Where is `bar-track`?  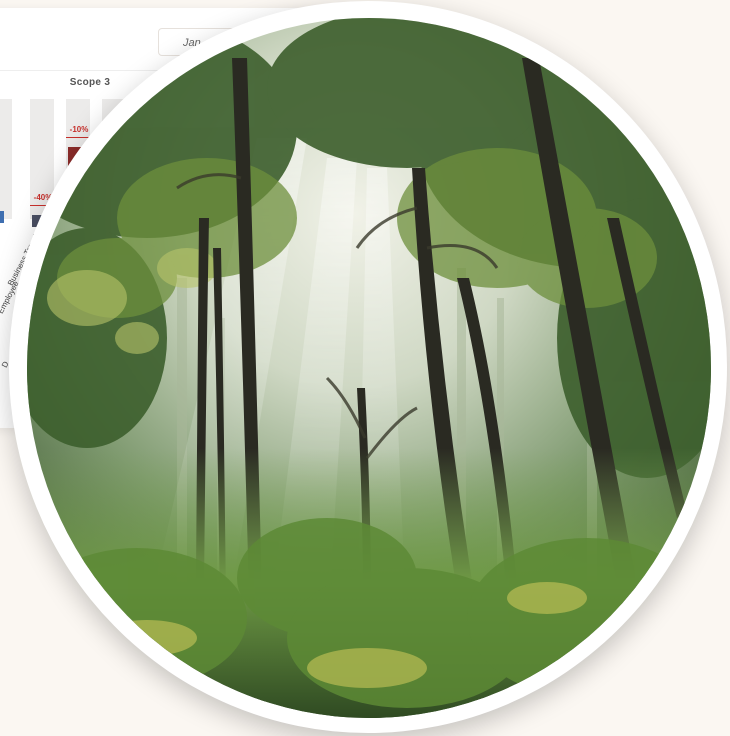
bar-track is located at coordinates (6, 159).